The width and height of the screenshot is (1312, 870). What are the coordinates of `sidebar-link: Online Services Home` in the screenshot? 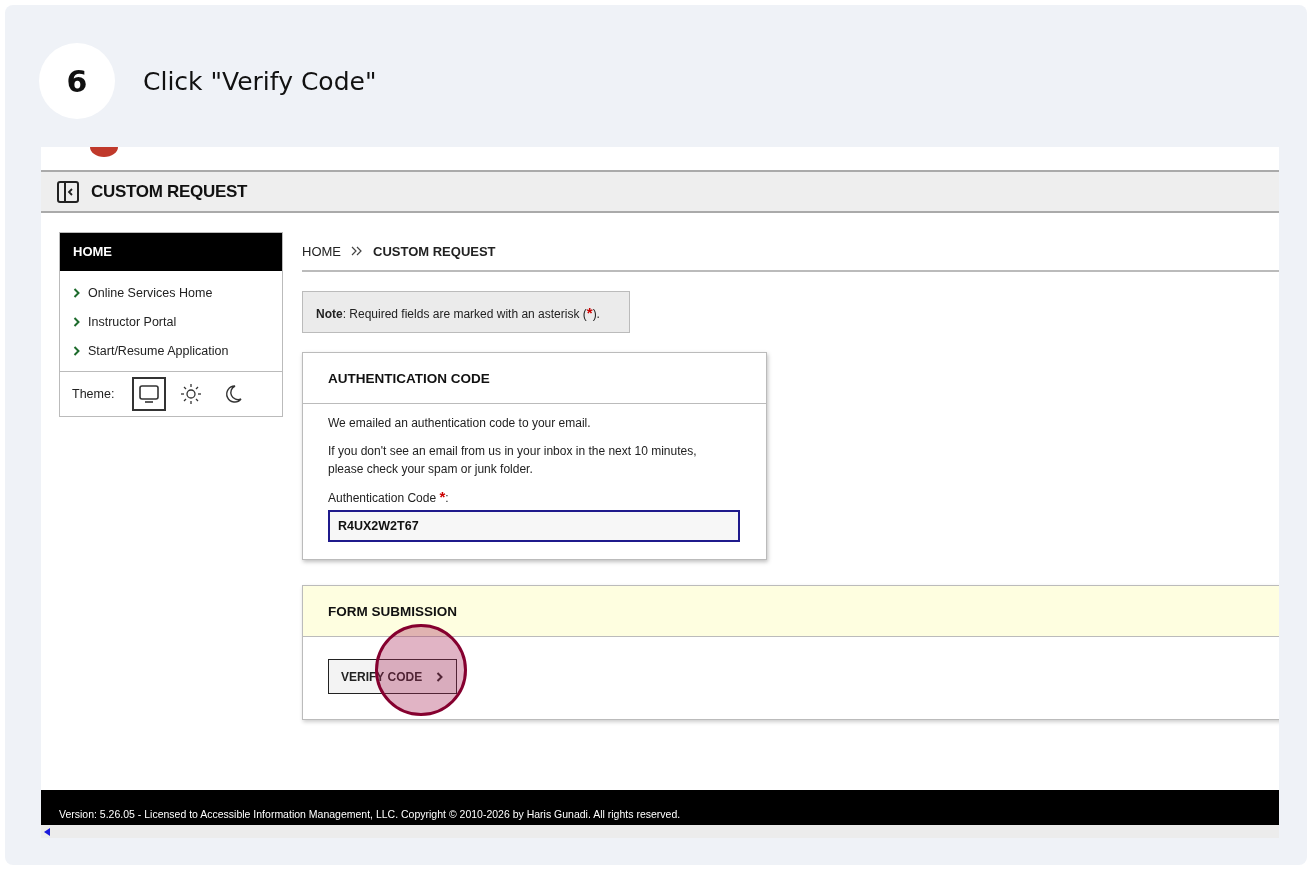 It's located at (177, 292).